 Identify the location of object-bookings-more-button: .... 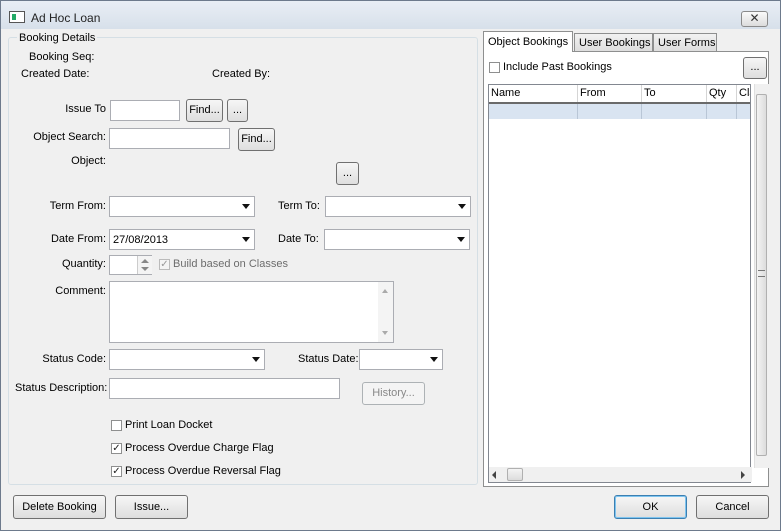
(755, 68).